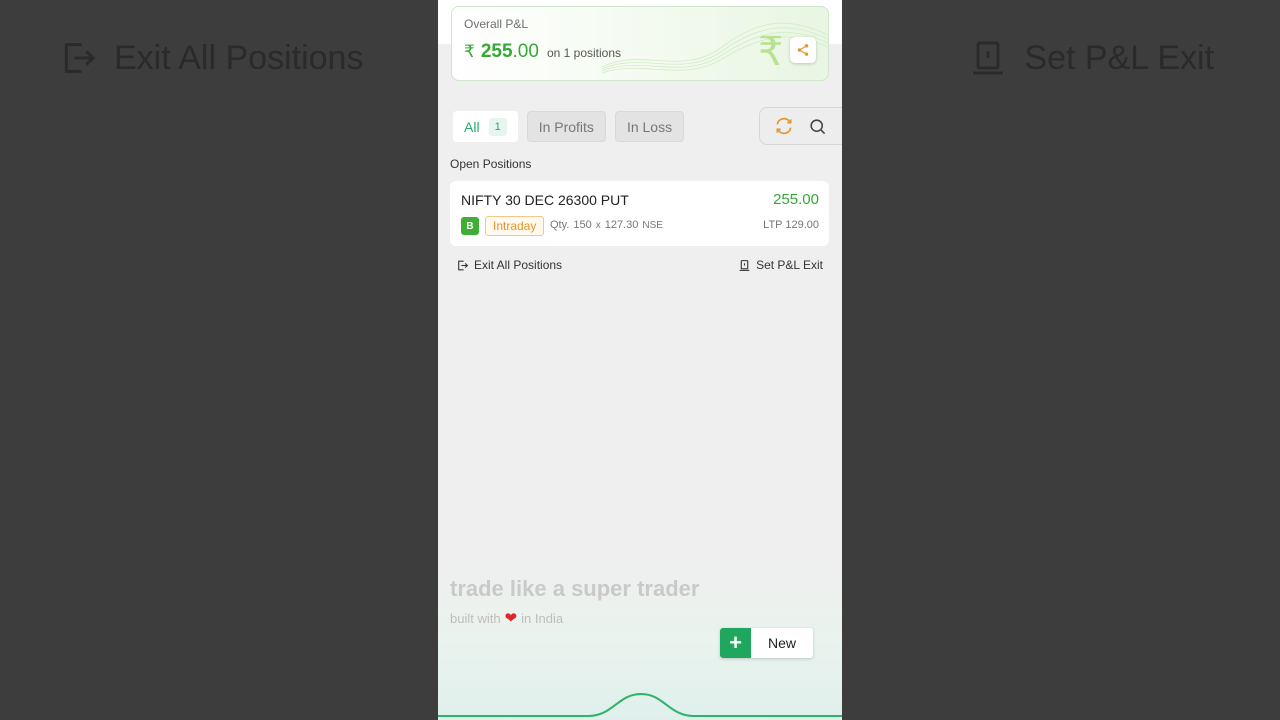 The height and width of the screenshot is (720, 1280). Describe the element at coordinates (511, 618) in the screenshot. I see `heart-icon: ❤` at that location.